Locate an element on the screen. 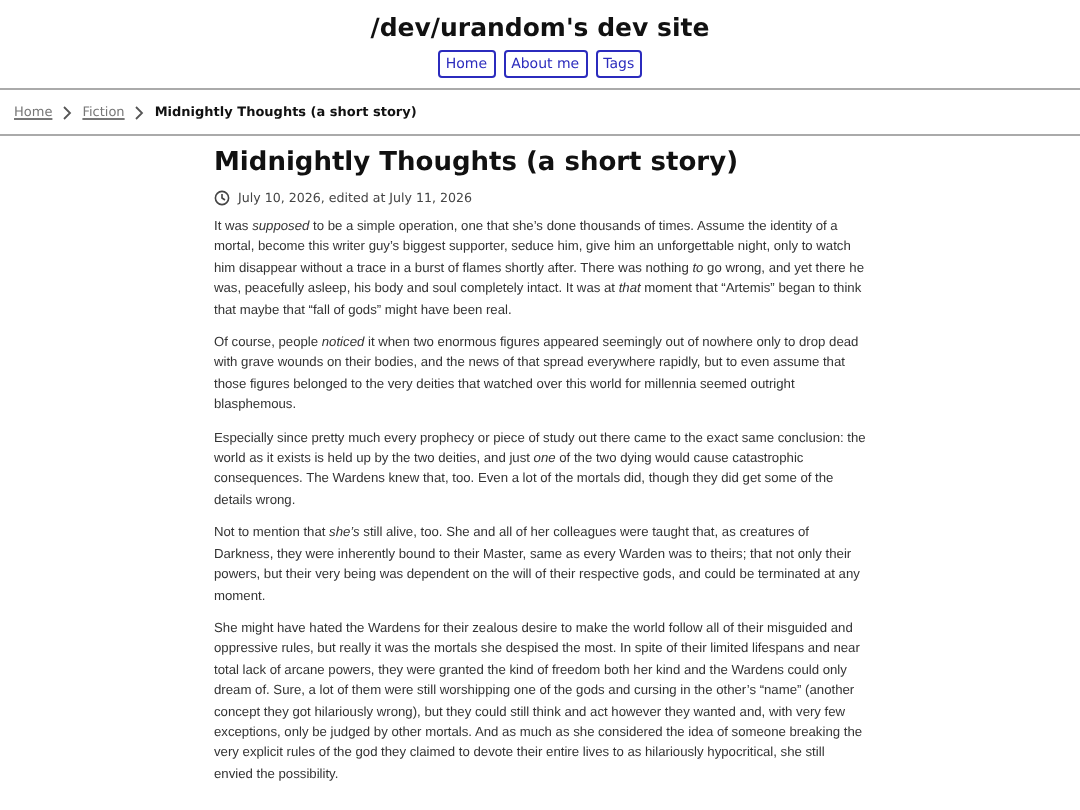 The image size is (1080, 810). article-title: Midnightly Thoughts (a short story) is located at coordinates (477, 163).